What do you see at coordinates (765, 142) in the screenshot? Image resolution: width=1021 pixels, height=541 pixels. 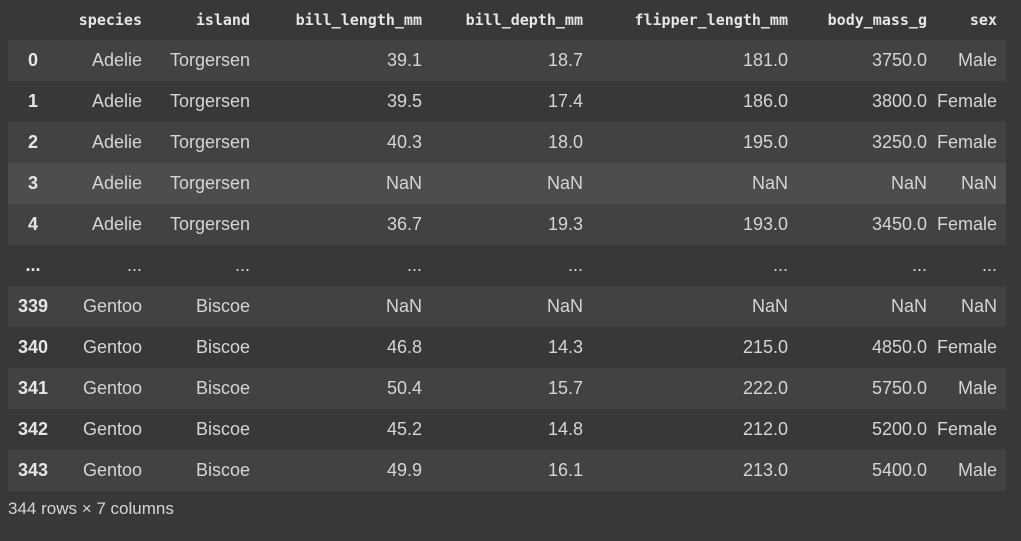 I see `cell-flipper-length-mm: 195.0` at bounding box center [765, 142].